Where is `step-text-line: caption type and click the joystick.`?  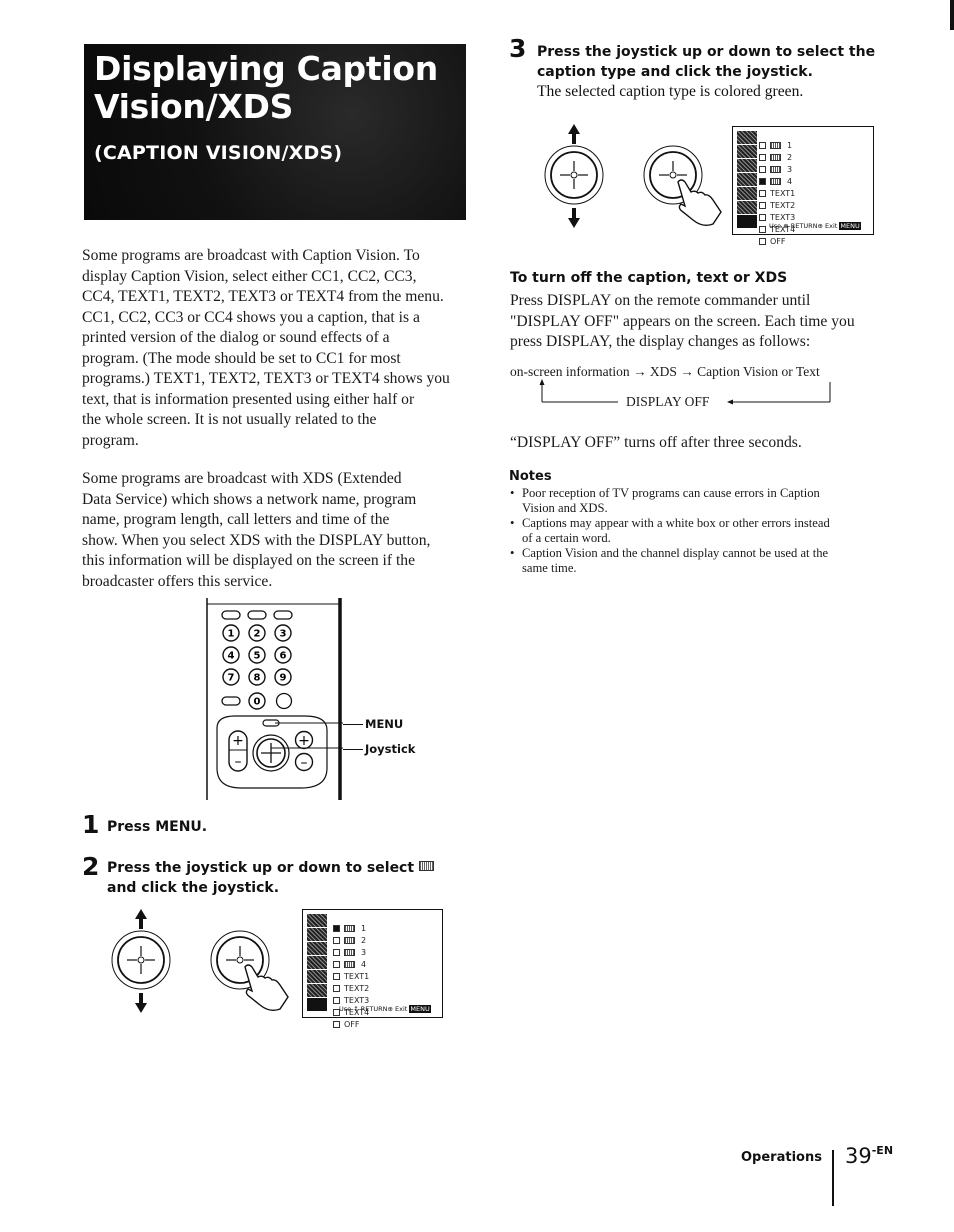
step-text-line: caption type and click the joystick. is located at coordinates (675, 72).